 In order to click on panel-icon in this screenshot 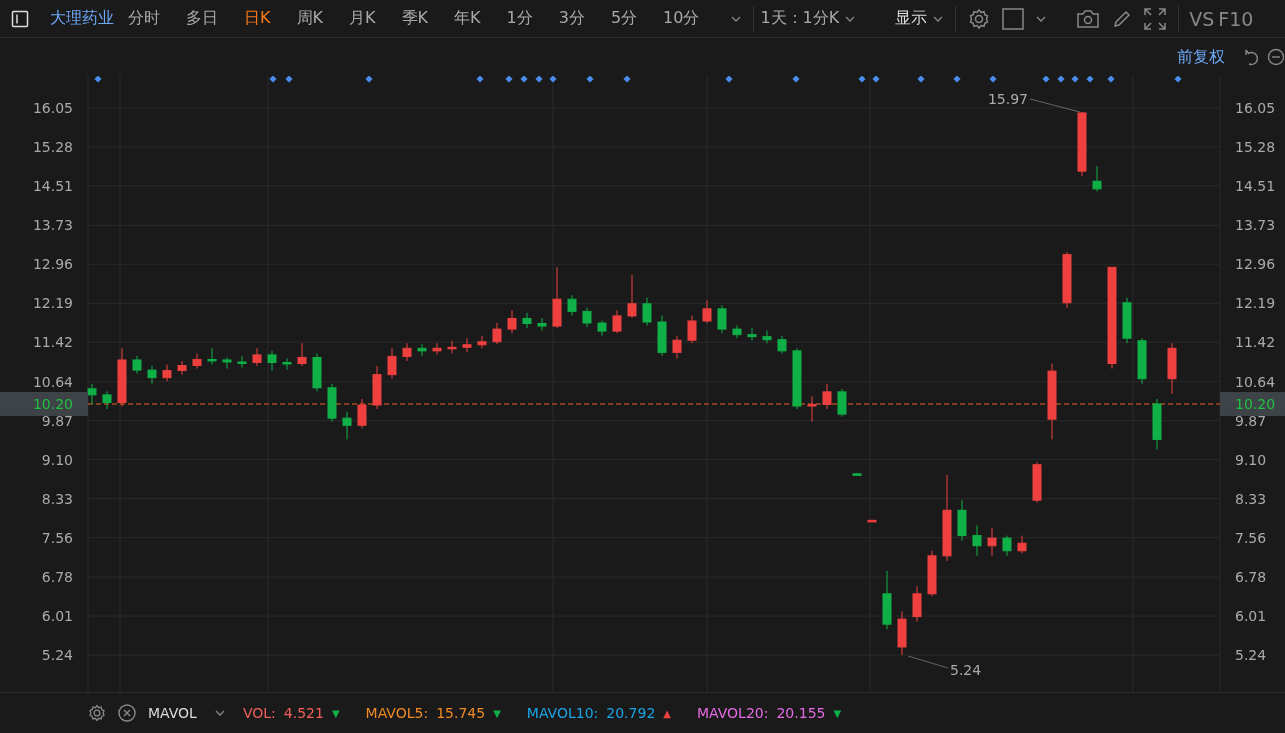, I will do `click(20, 18)`.